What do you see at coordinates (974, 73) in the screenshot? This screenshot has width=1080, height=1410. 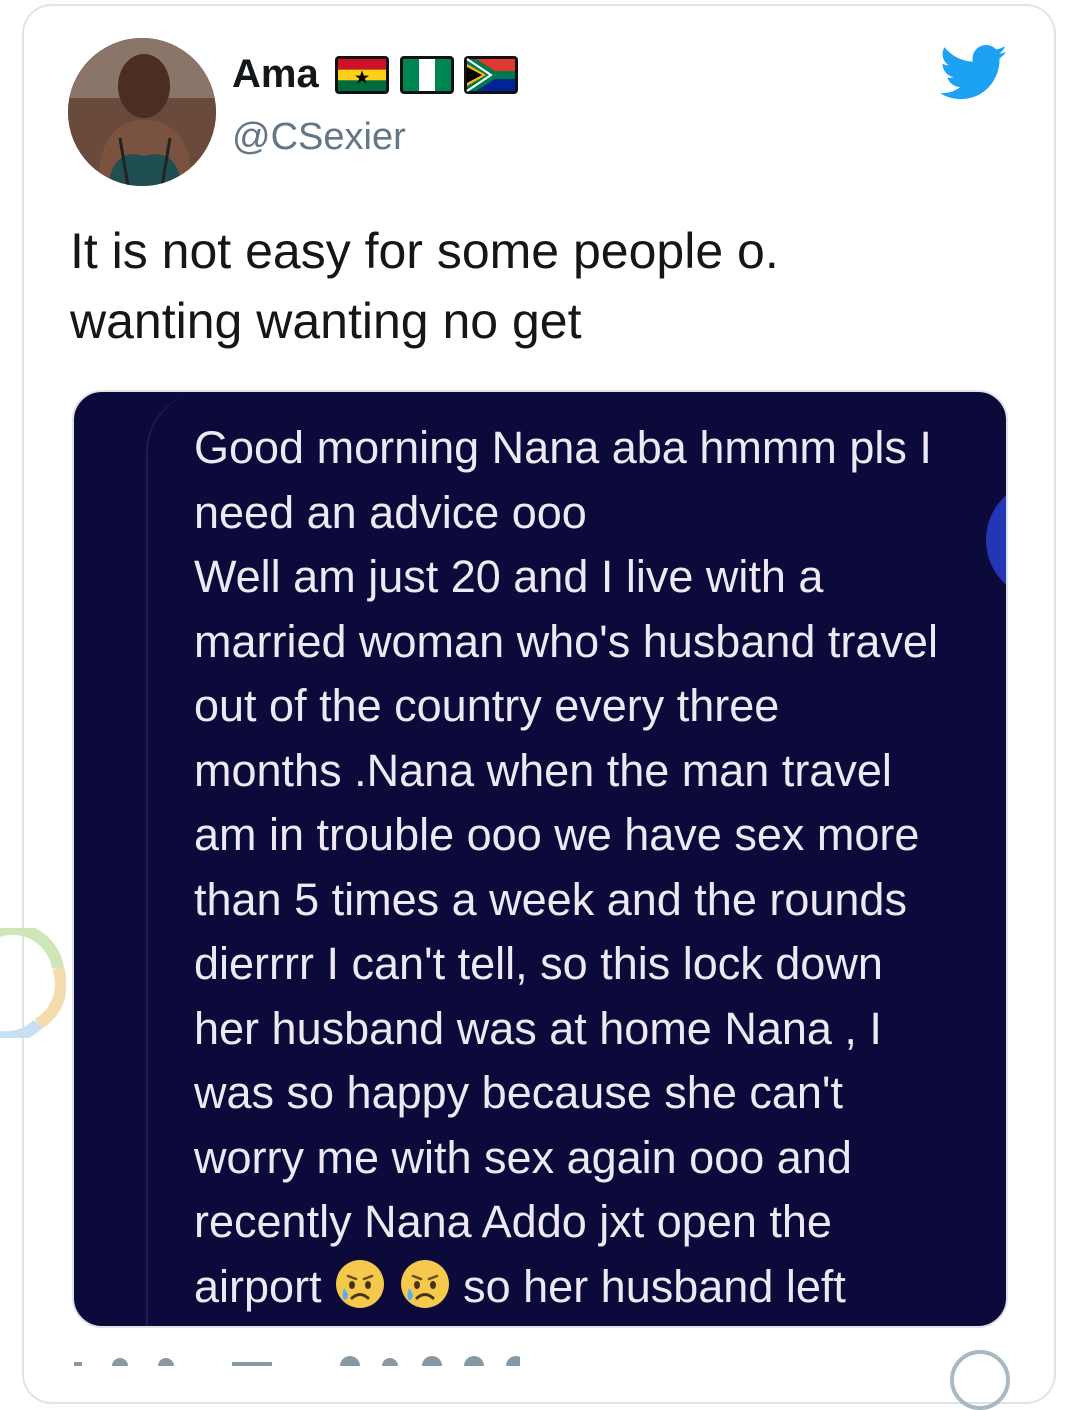 I see `twitter-bird-icon` at bounding box center [974, 73].